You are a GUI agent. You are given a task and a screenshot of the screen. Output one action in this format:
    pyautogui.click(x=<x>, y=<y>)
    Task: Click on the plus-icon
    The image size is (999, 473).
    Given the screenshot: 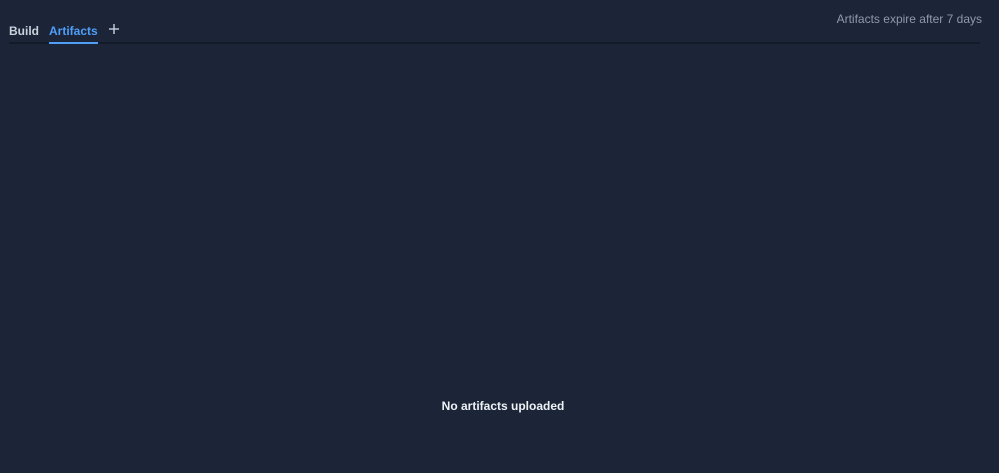 What is the action you would take?
    pyautogui.click(x=114, y=29)
    